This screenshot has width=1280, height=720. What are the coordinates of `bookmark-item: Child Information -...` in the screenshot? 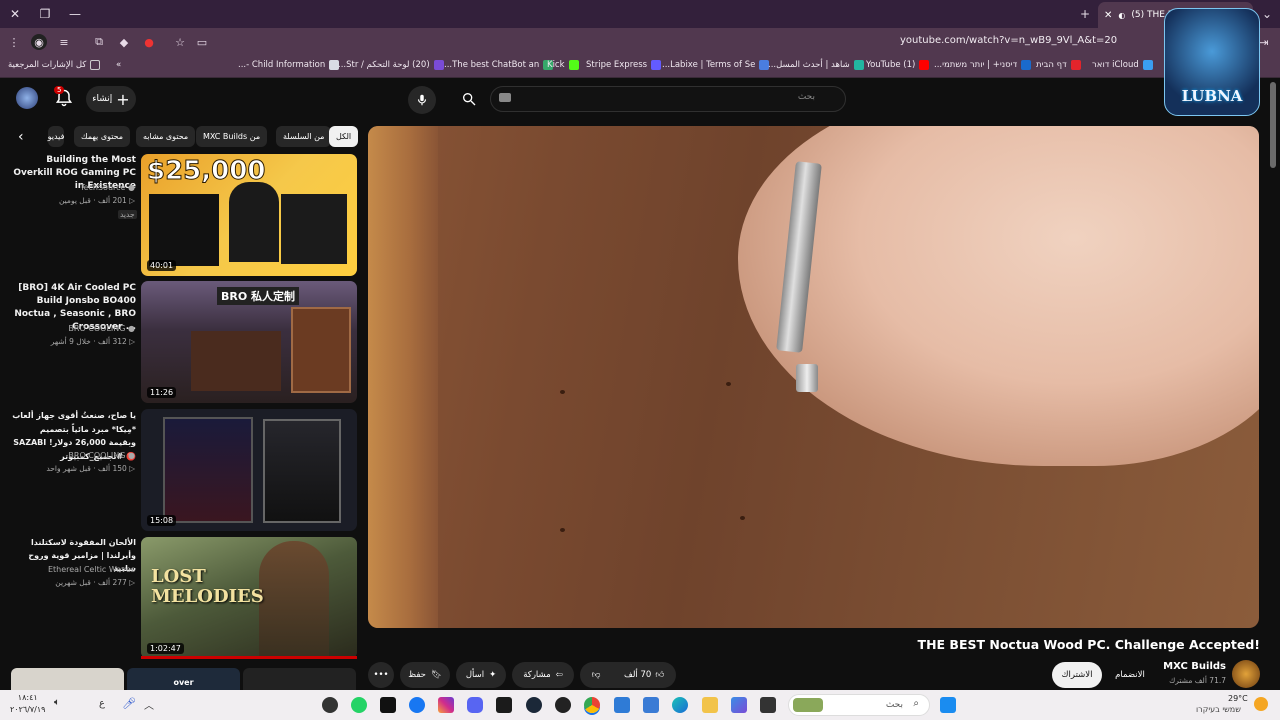 It's located at (289, 65).